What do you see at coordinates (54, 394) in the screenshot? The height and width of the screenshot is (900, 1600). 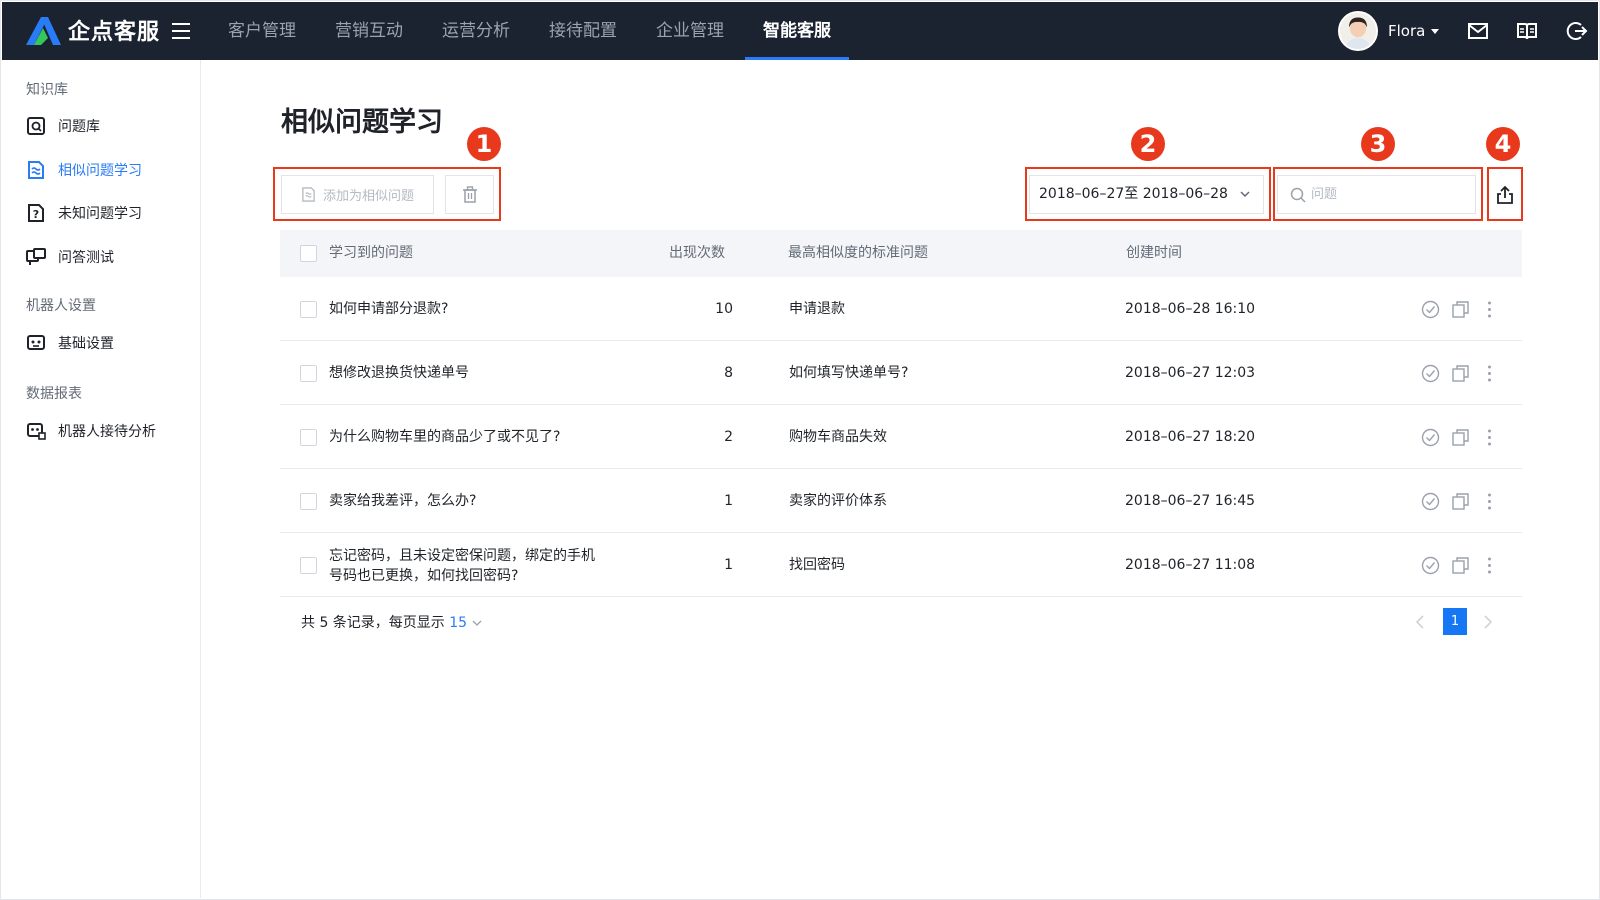 I see `sidebar-group-reports: 数据报表` at bounding box center [54, 394].